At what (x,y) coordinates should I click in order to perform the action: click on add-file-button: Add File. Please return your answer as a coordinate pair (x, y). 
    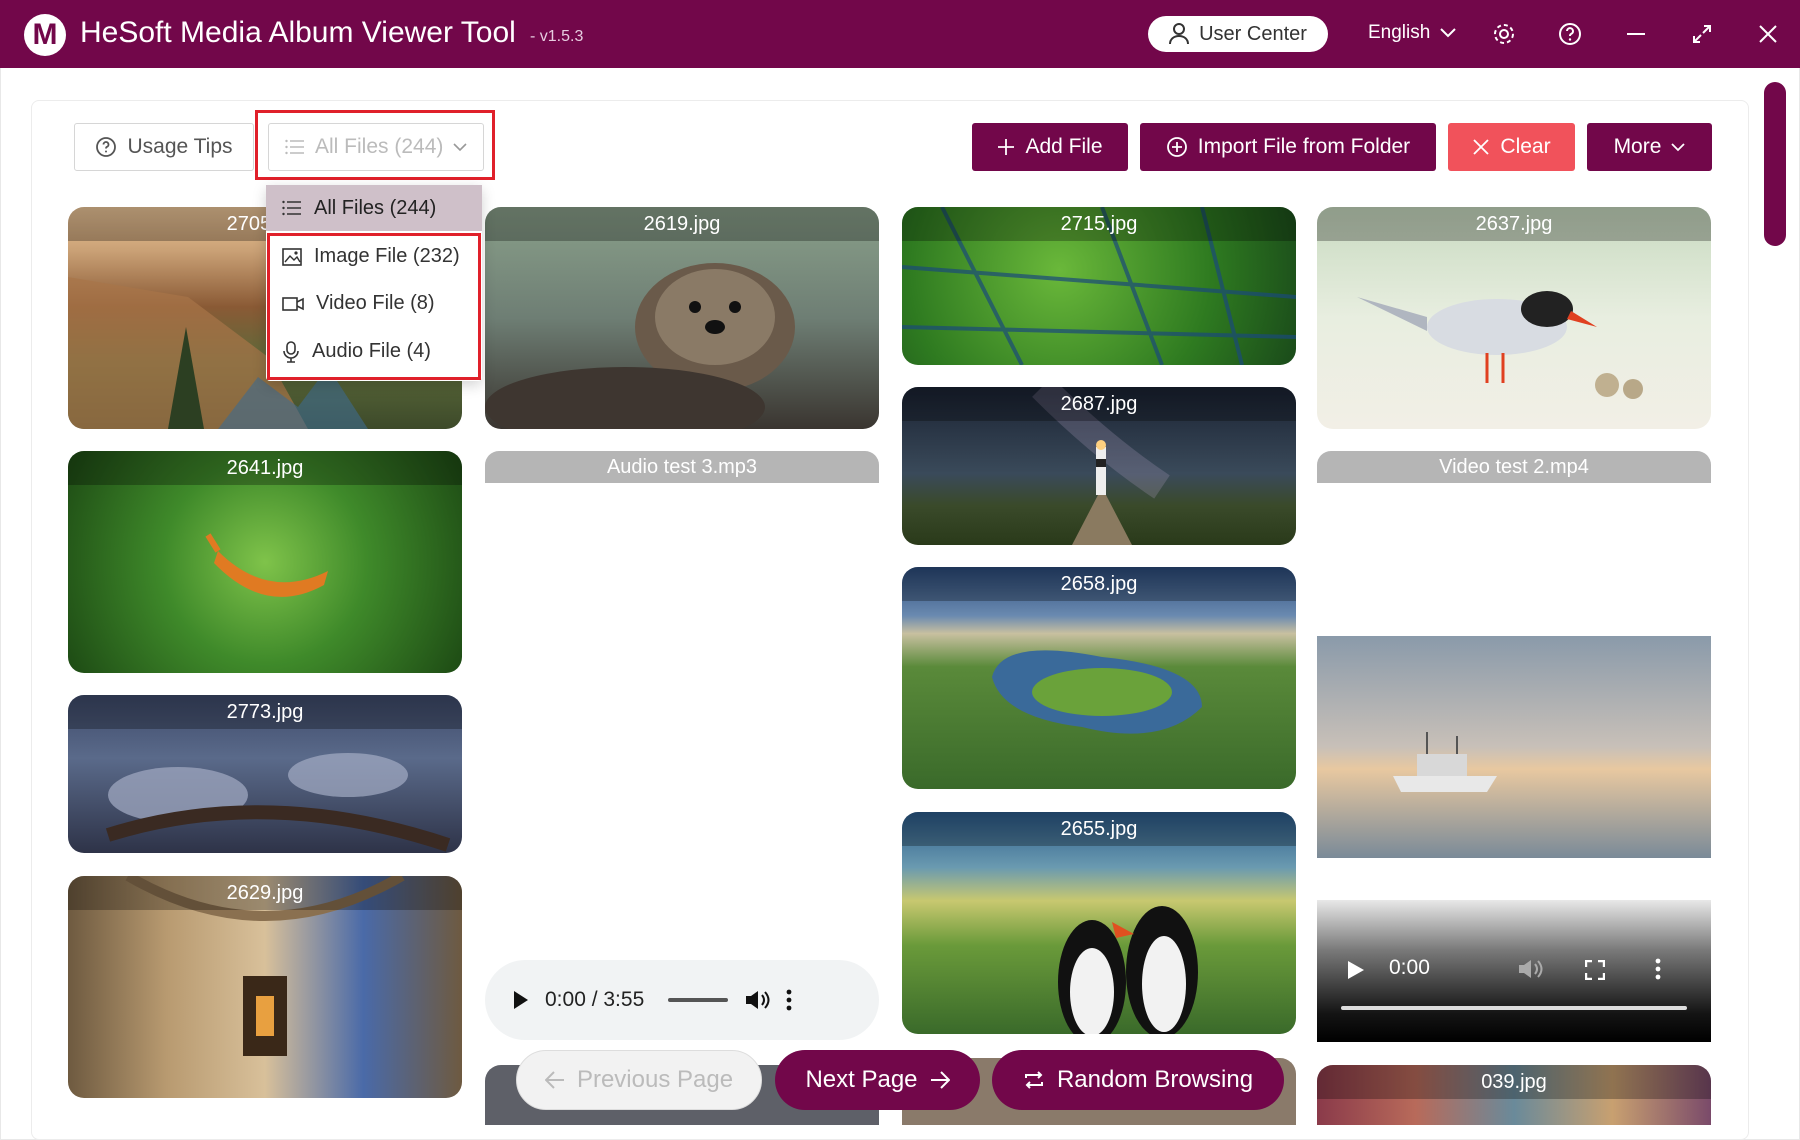
    Looking at the image, I should click on (1050, 147).